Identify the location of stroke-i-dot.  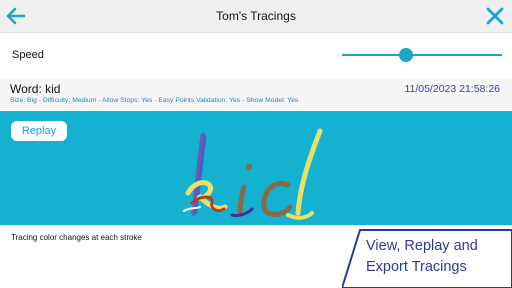
(249, 167).